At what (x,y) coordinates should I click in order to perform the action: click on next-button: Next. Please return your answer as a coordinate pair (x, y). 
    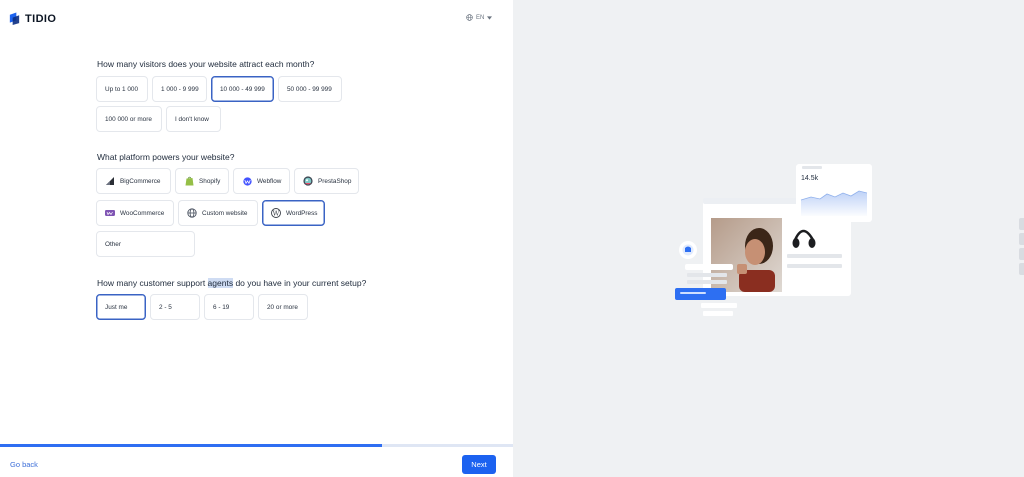
    Looking at the image, I should click on (479, 464).